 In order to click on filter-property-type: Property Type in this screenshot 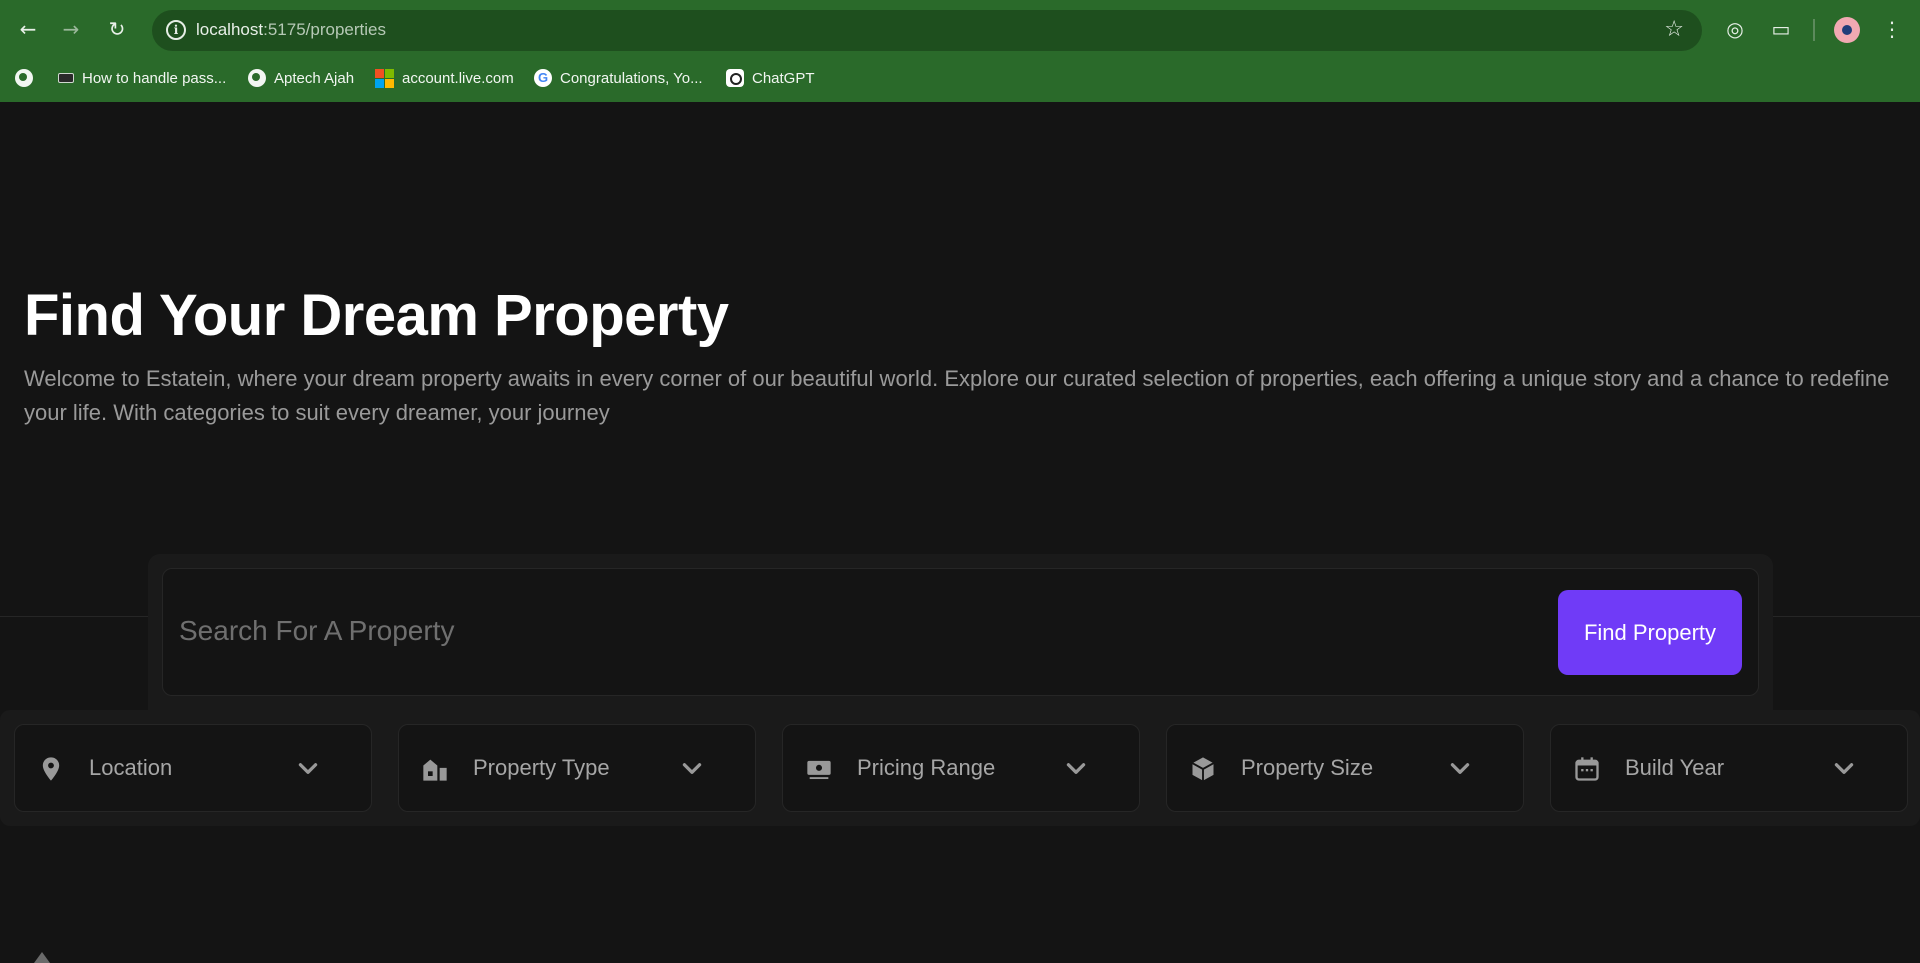, I will do `click(577, 768)`.